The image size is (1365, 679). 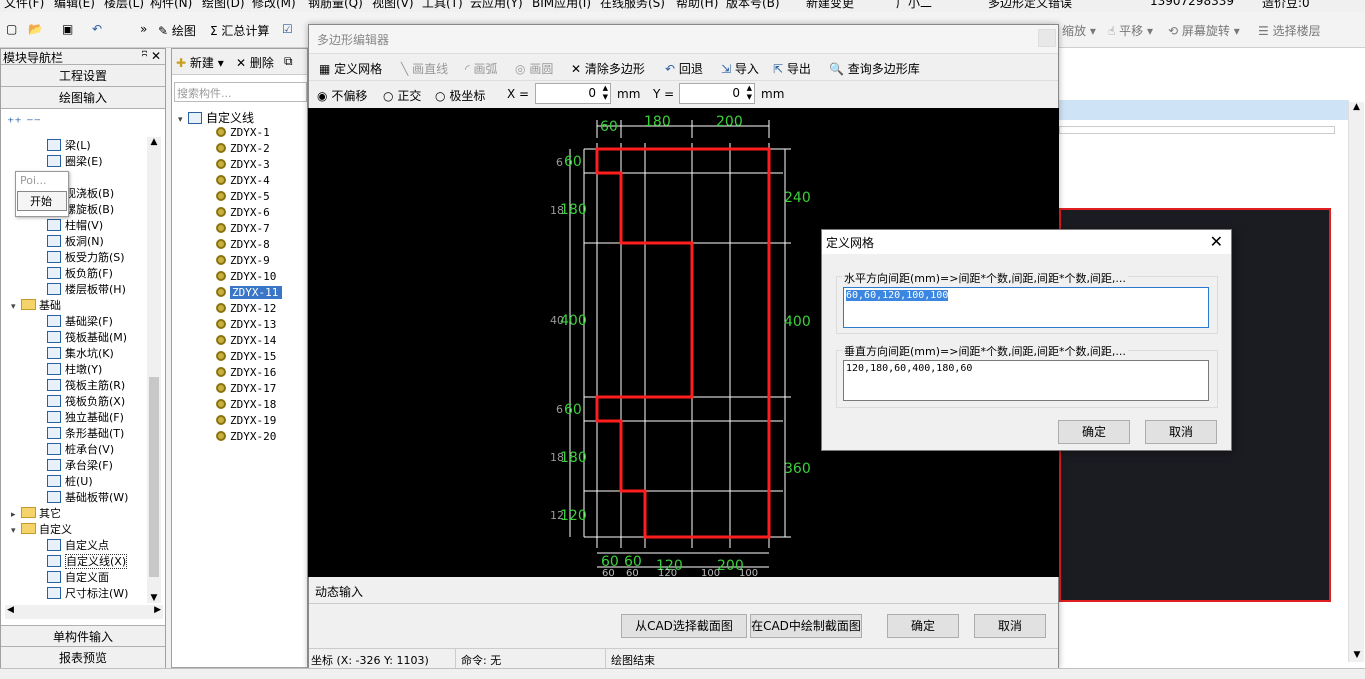 I want to click on component-item: ZDYX-15, so click(x=246, y=357).